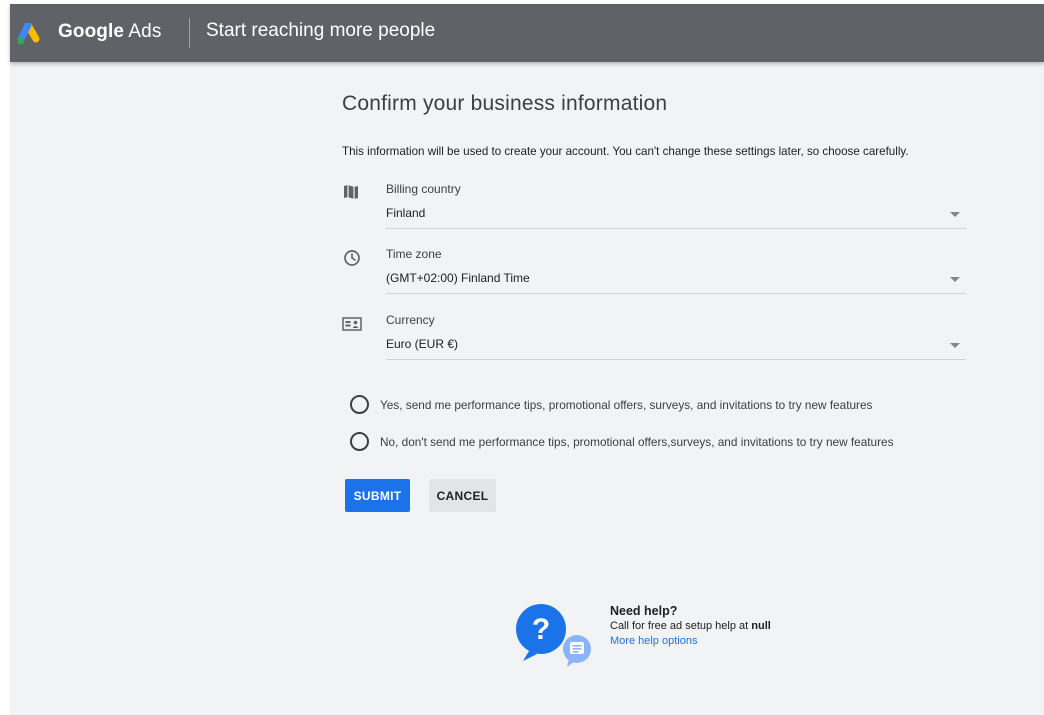 The width and height of the screenshot is (1044, 715). I want to click on money-icon, so click(352, 324).